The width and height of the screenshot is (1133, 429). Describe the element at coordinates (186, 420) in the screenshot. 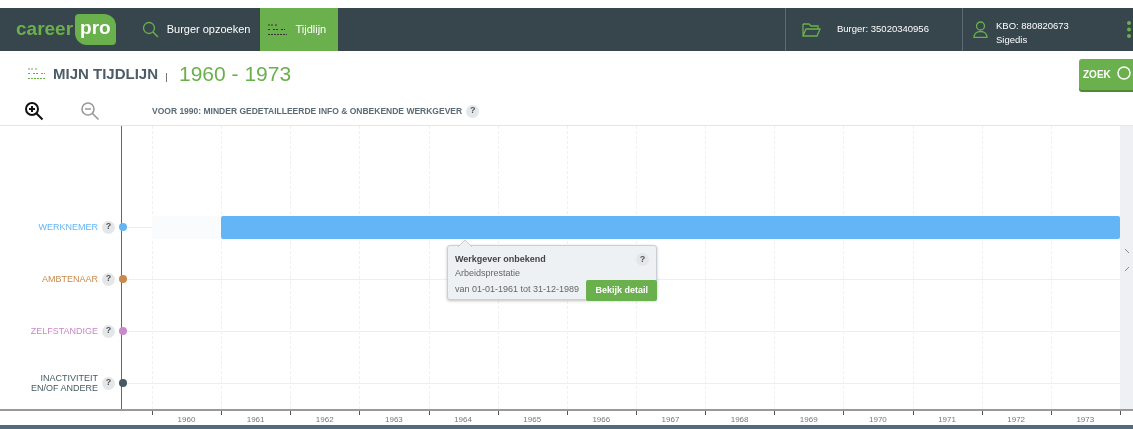

I see `year-label: 1960` at that location.